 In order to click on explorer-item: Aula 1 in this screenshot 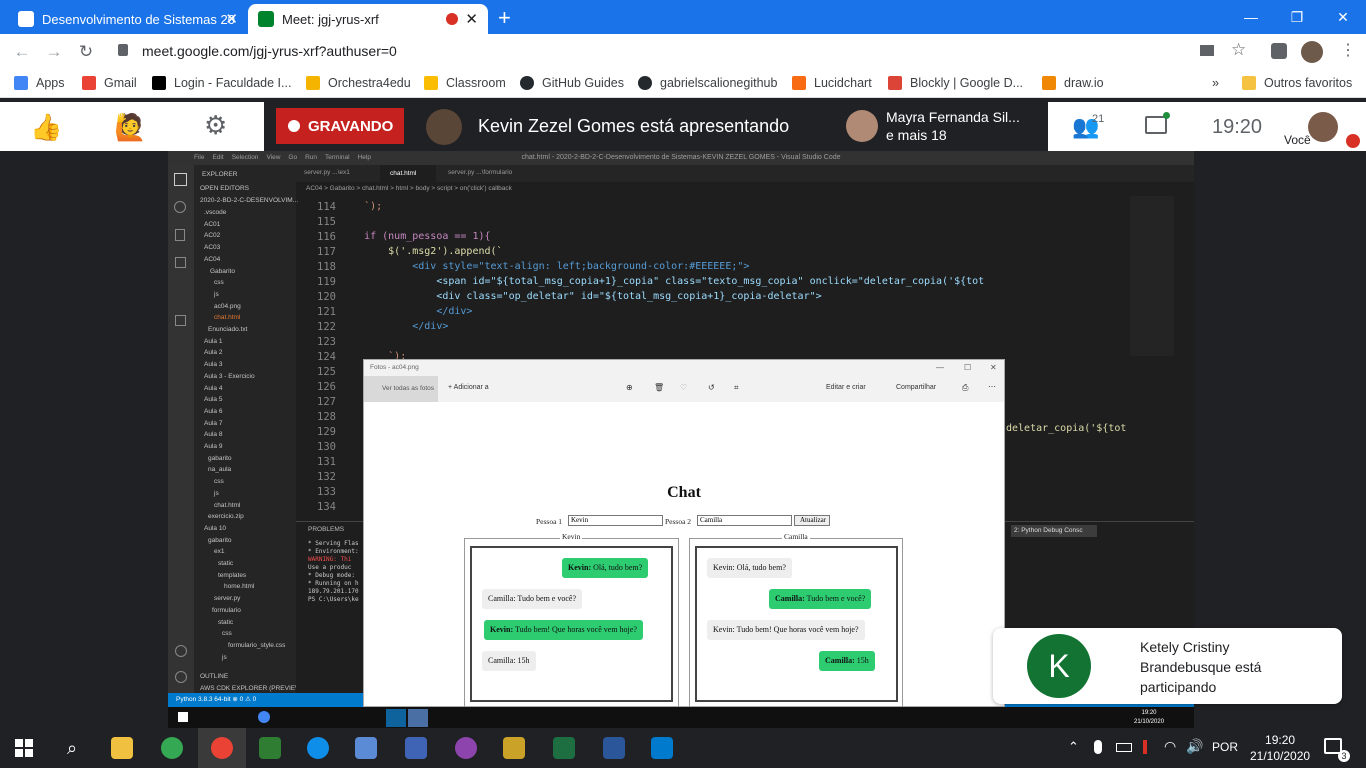, I will do `click(213, 341)`.